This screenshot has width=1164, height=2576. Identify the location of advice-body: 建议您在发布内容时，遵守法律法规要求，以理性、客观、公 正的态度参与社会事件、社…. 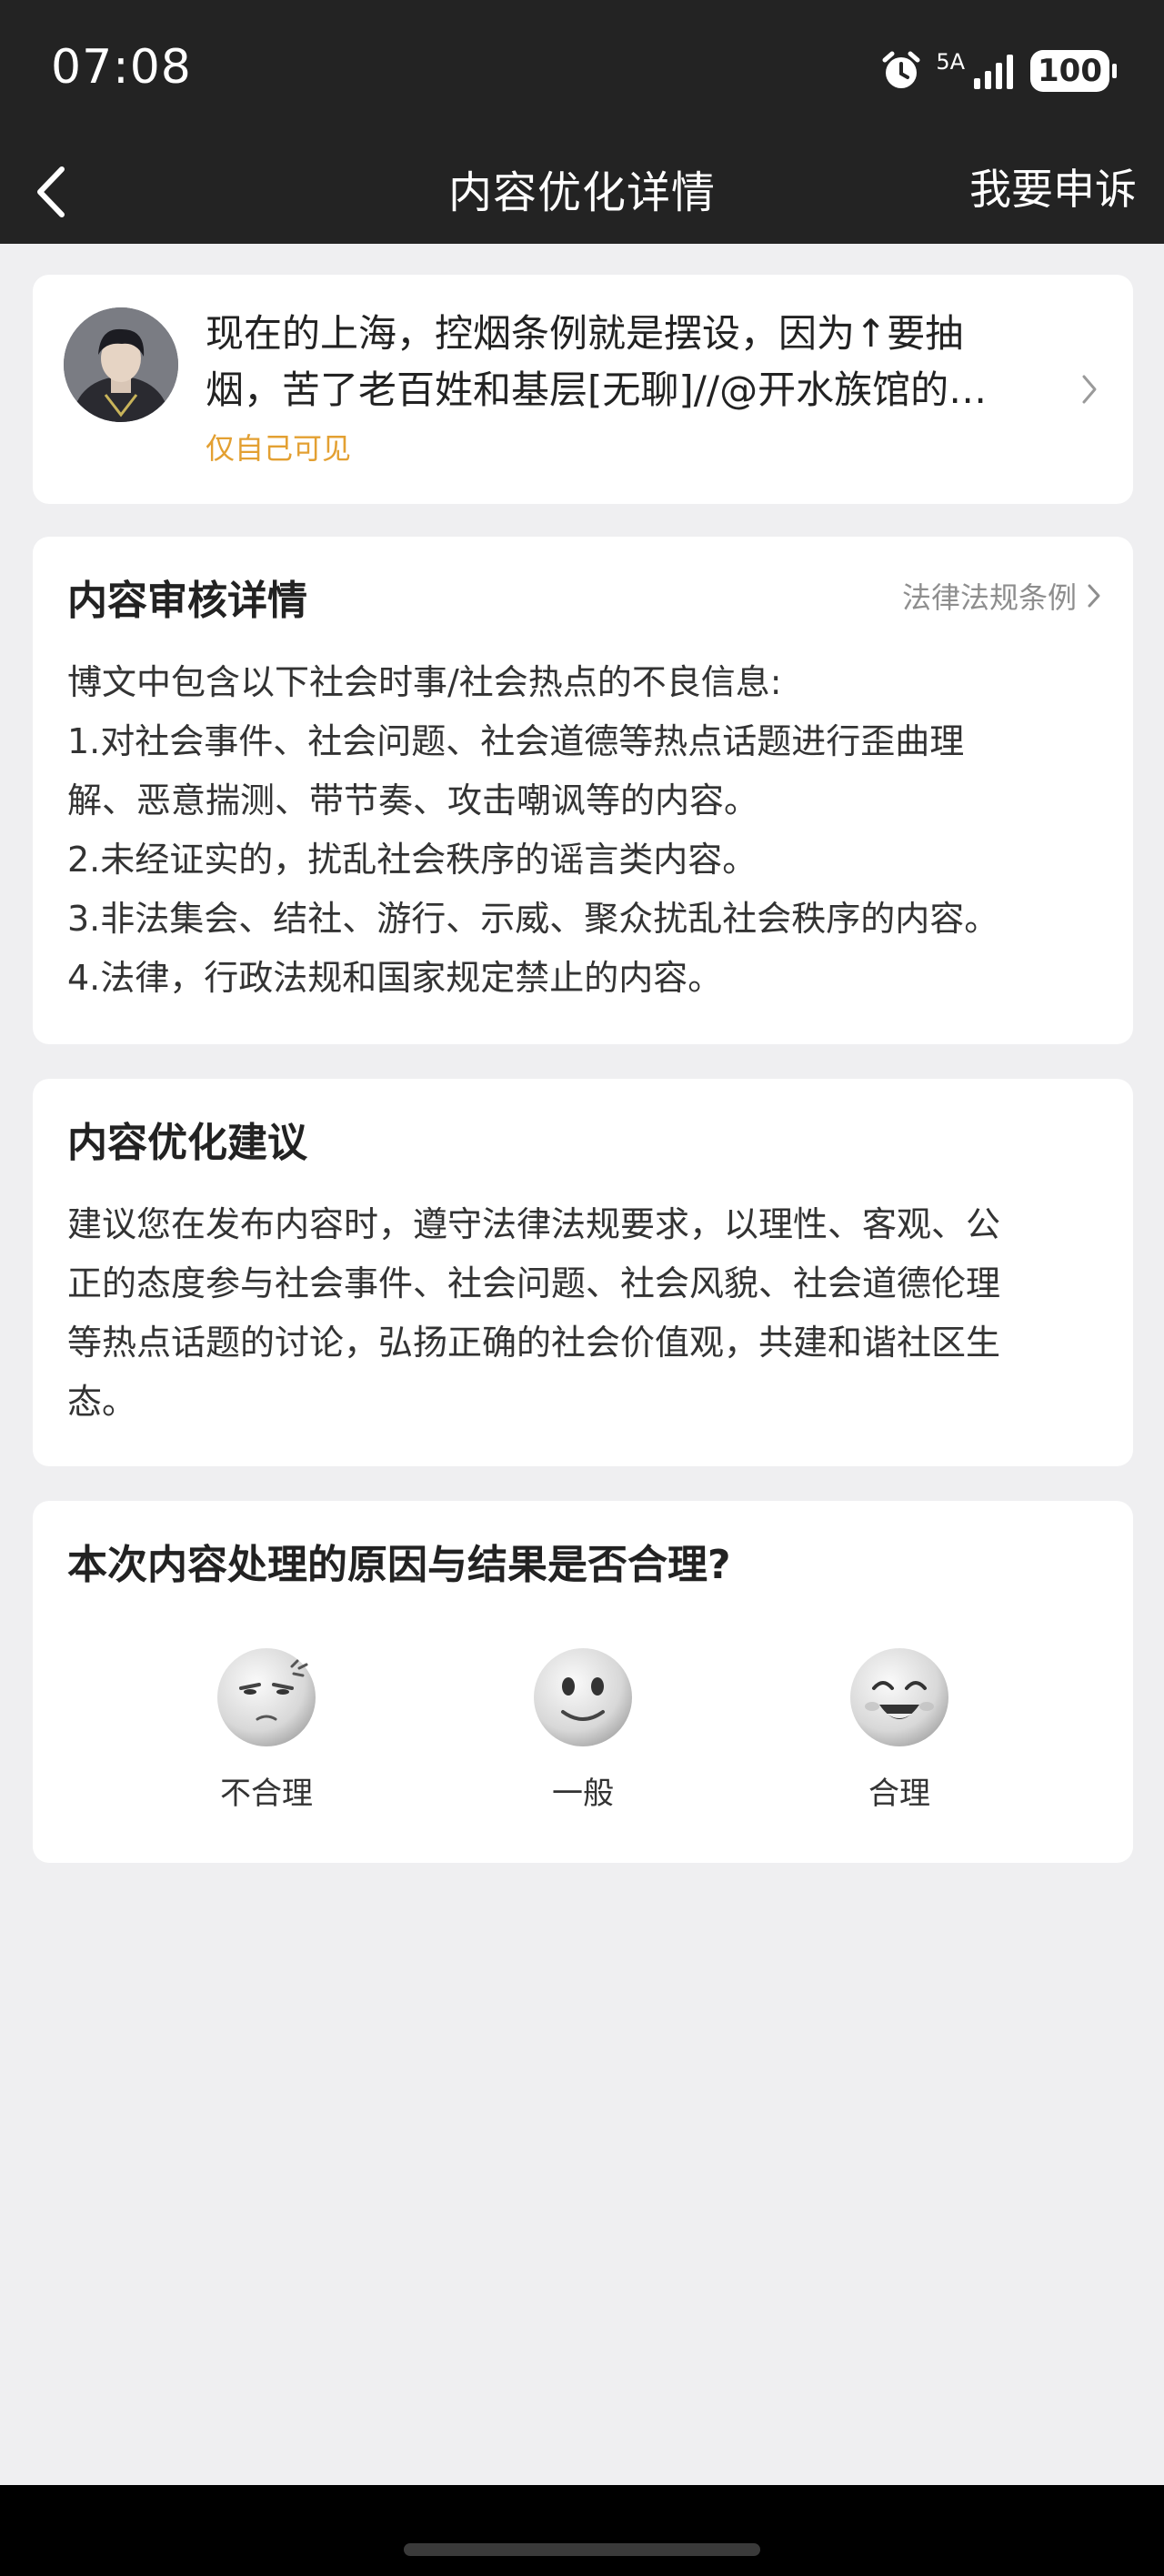
(583, 1313).